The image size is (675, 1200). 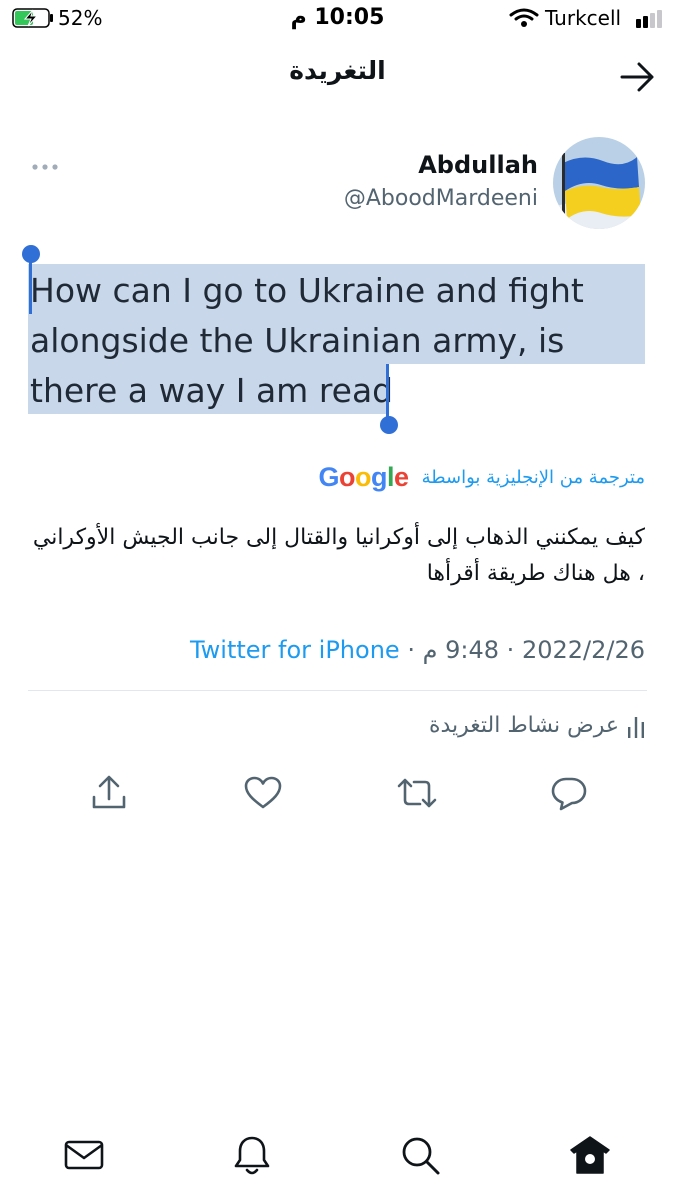 What do you see at coordinates (295, 650) in the screenshot?
I see `tweet-source-link: Twitter for iPhone` at bounding box center [295, 650].